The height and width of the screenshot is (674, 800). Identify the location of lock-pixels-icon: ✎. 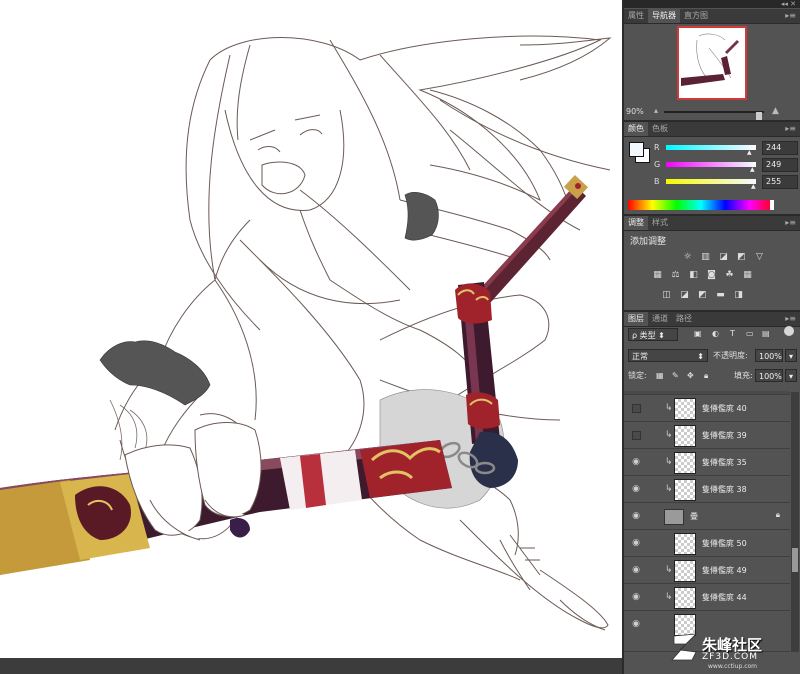
(675, 376).